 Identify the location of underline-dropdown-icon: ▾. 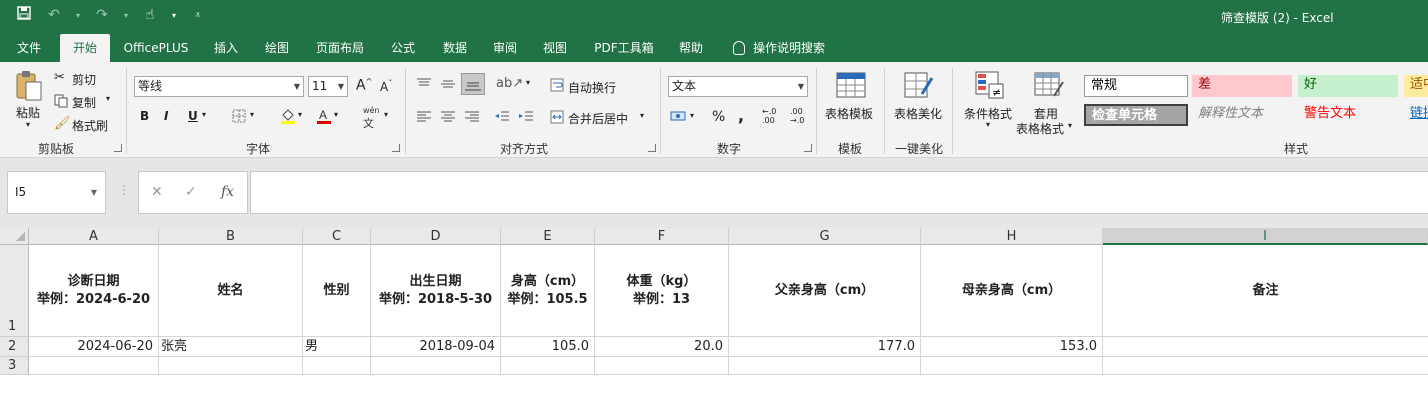
(204, 114).